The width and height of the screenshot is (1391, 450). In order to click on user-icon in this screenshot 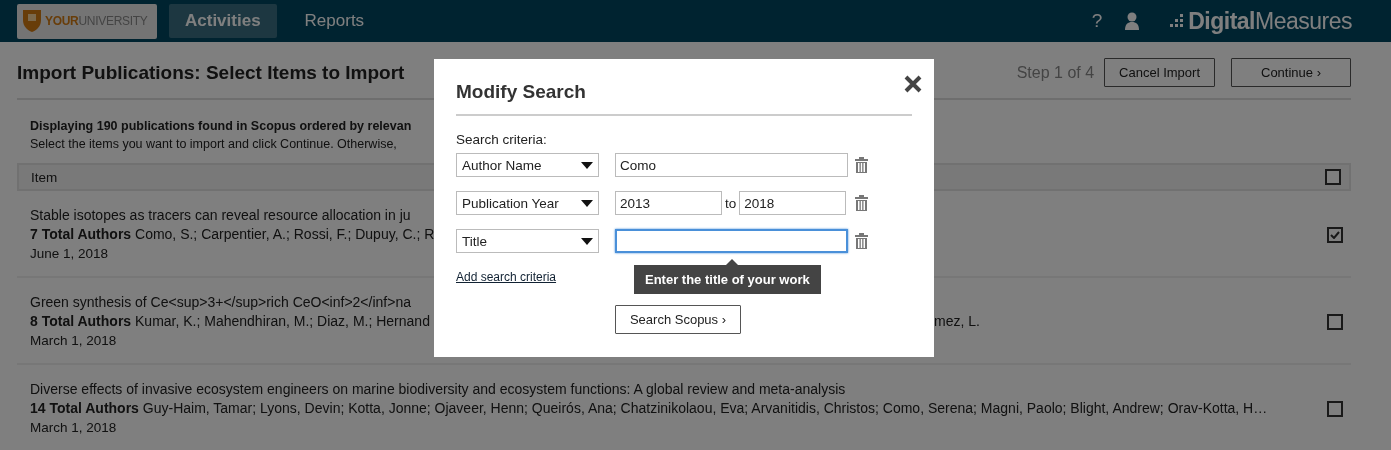, I will do `click(1132, 21)`.